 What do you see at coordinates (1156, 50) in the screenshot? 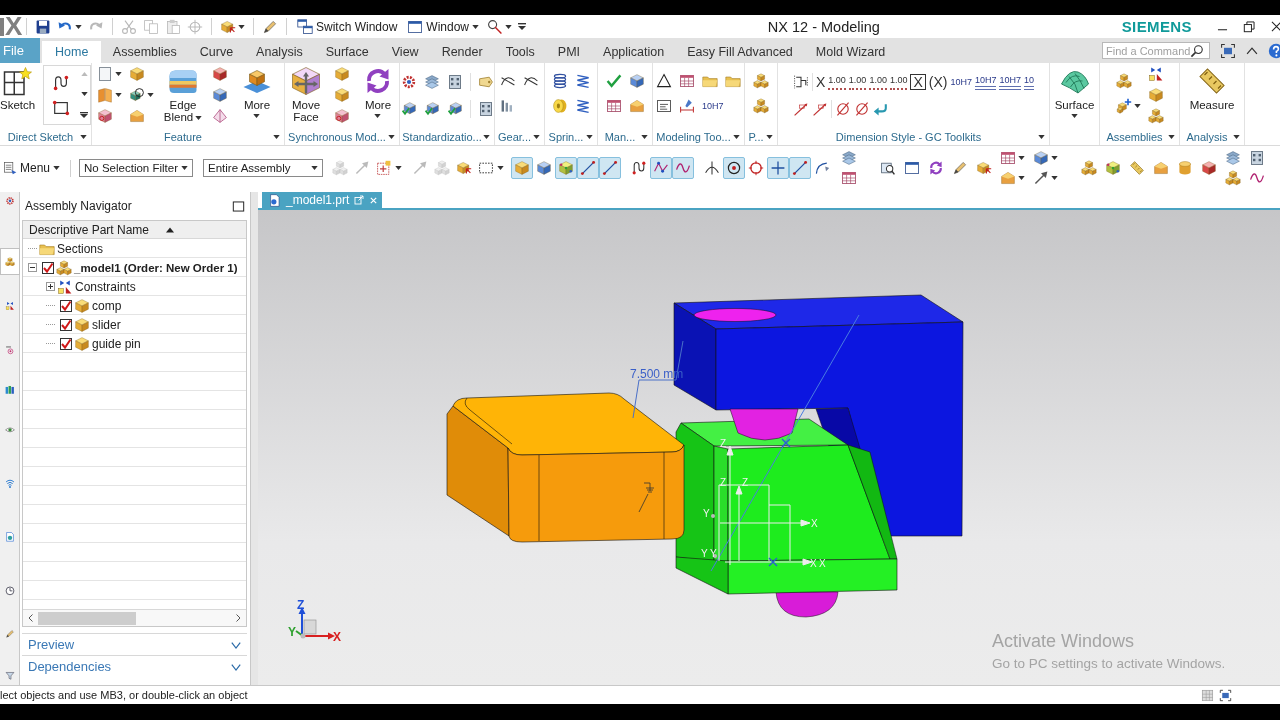
I see `command-search-field: Find a Command` at bounding box center [1156, 50].